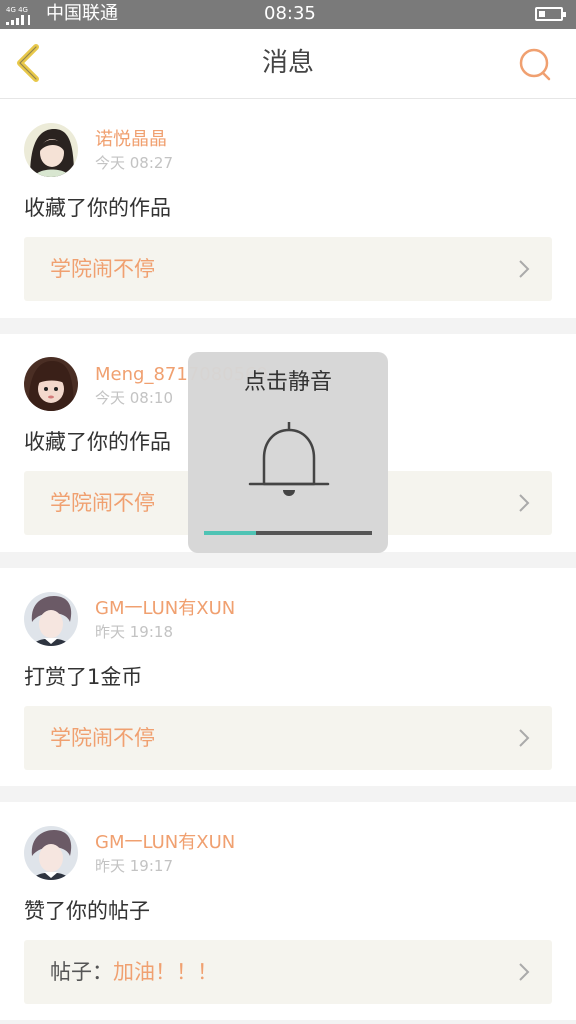 The width and height of the screenshot is (576, 1024). Describe the element at coordinates (82, 13) in the screenshot. I see `carrier-name: 中国联通` at that location.